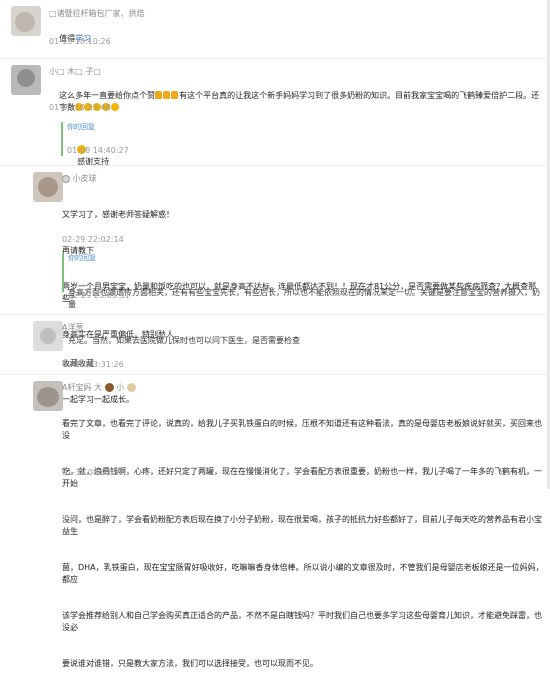  Describe the element at coordinates (115, 107) in the screenshot. I see `smile-emoji-icon` at that location.